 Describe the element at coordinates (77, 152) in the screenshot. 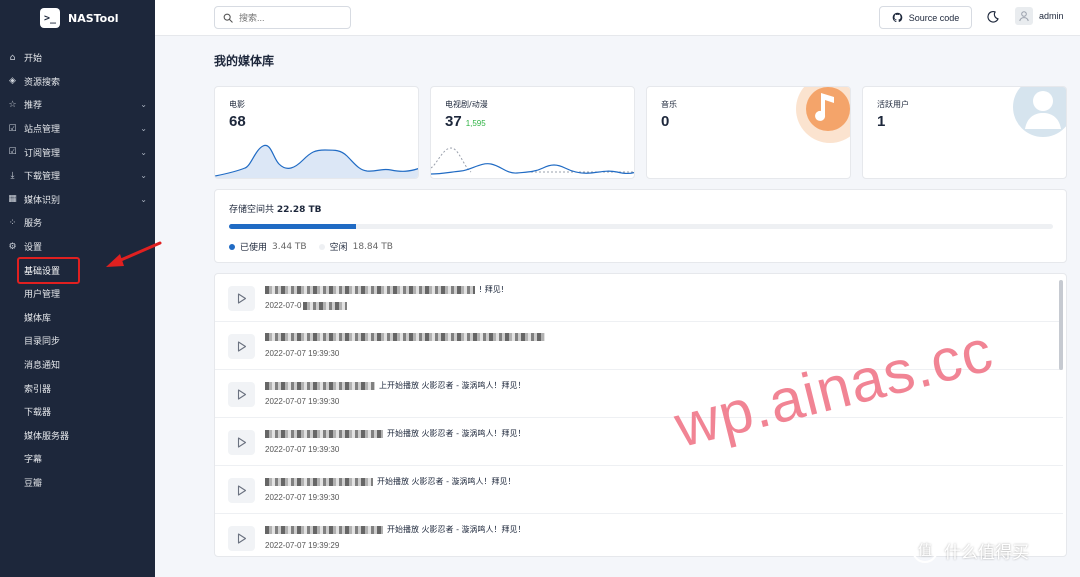

I see `sidebar-item-subscription: ☑ 订阅管理 ⌄` at that location.